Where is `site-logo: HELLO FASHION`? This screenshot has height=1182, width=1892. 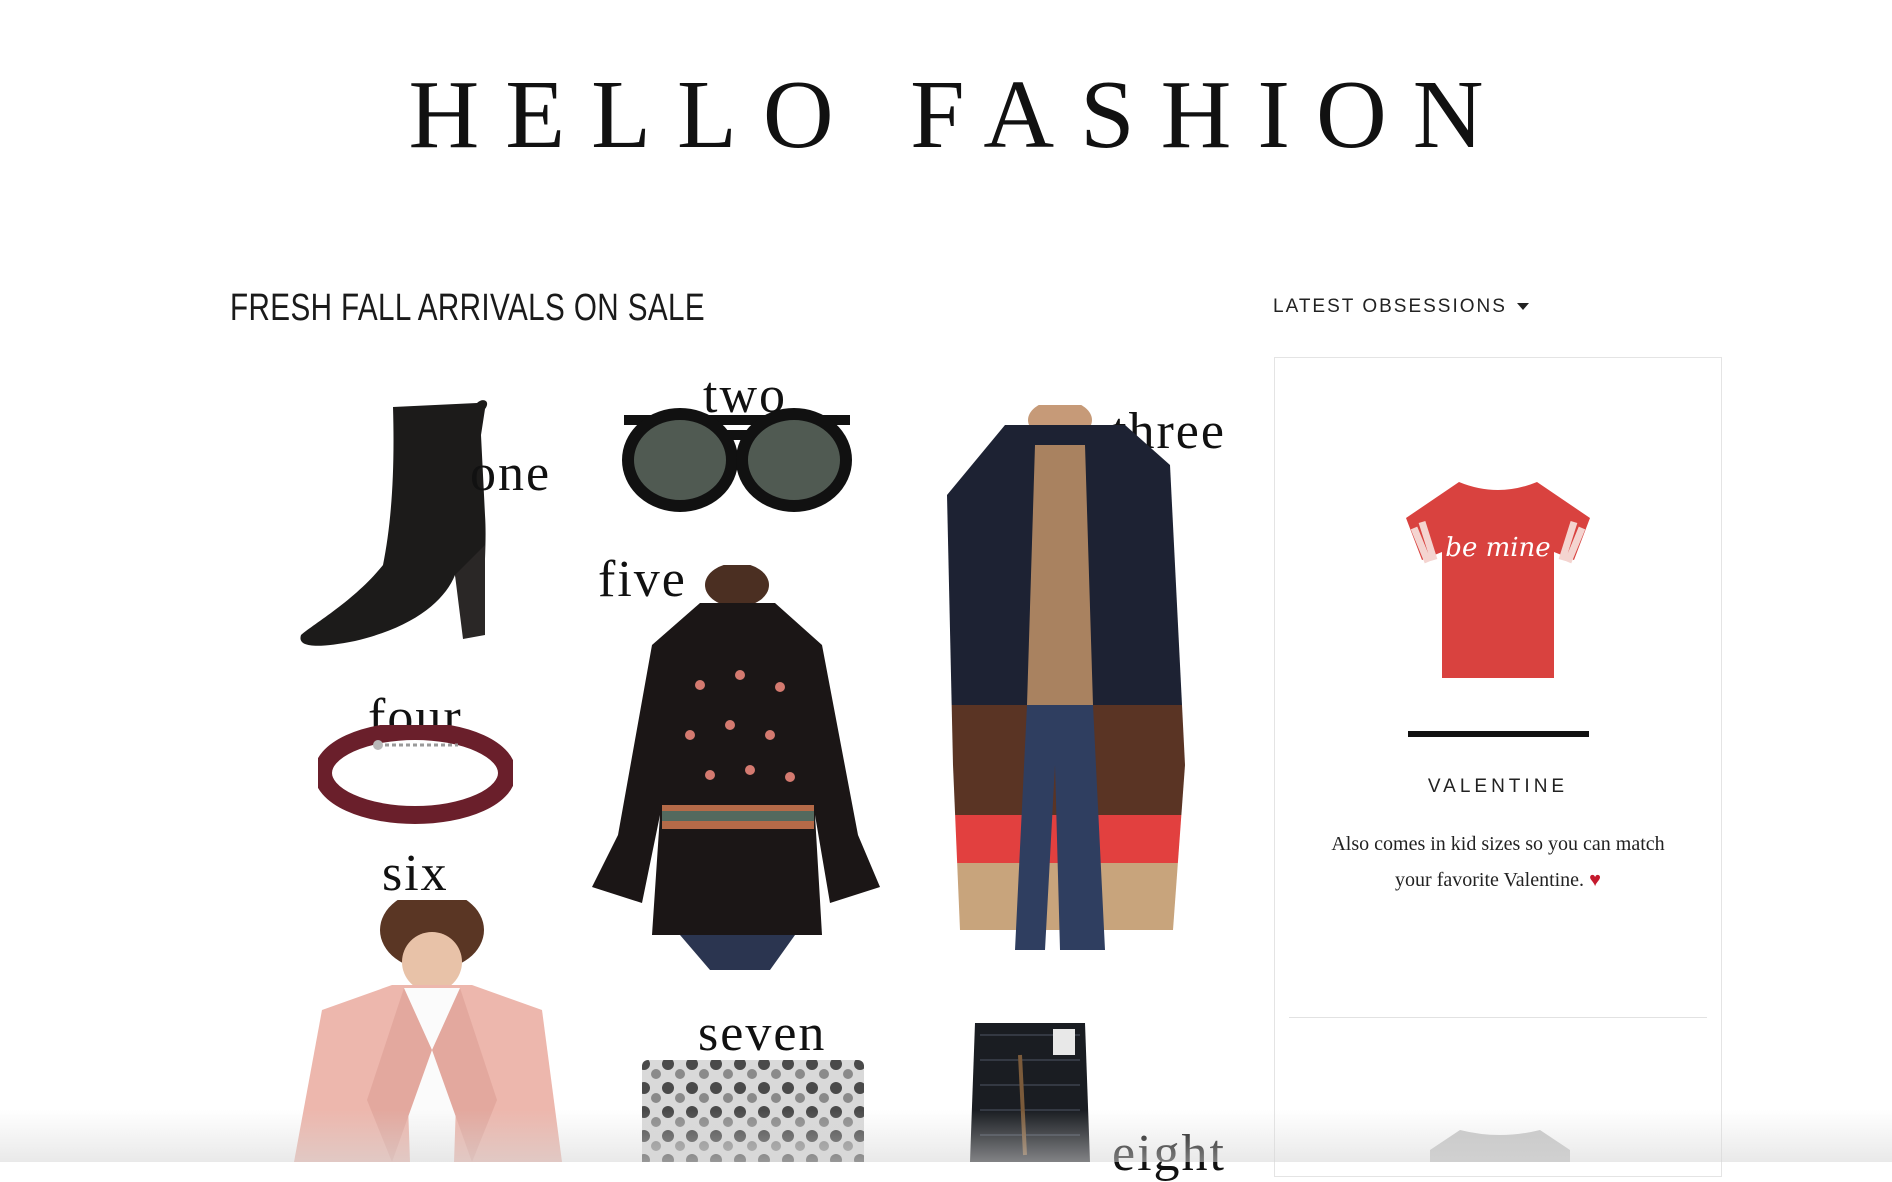 site-logo: HELLO FASHION is located at coordinates (946, 115).